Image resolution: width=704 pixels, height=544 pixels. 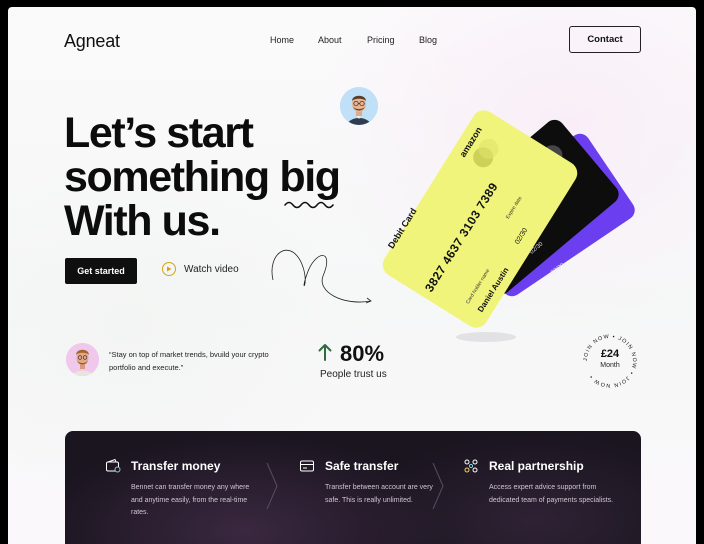 What do you see at coordinates (309, 205) in the screenshot?
I see `squiggle-underline-icon` at bounding box center [309, 205].